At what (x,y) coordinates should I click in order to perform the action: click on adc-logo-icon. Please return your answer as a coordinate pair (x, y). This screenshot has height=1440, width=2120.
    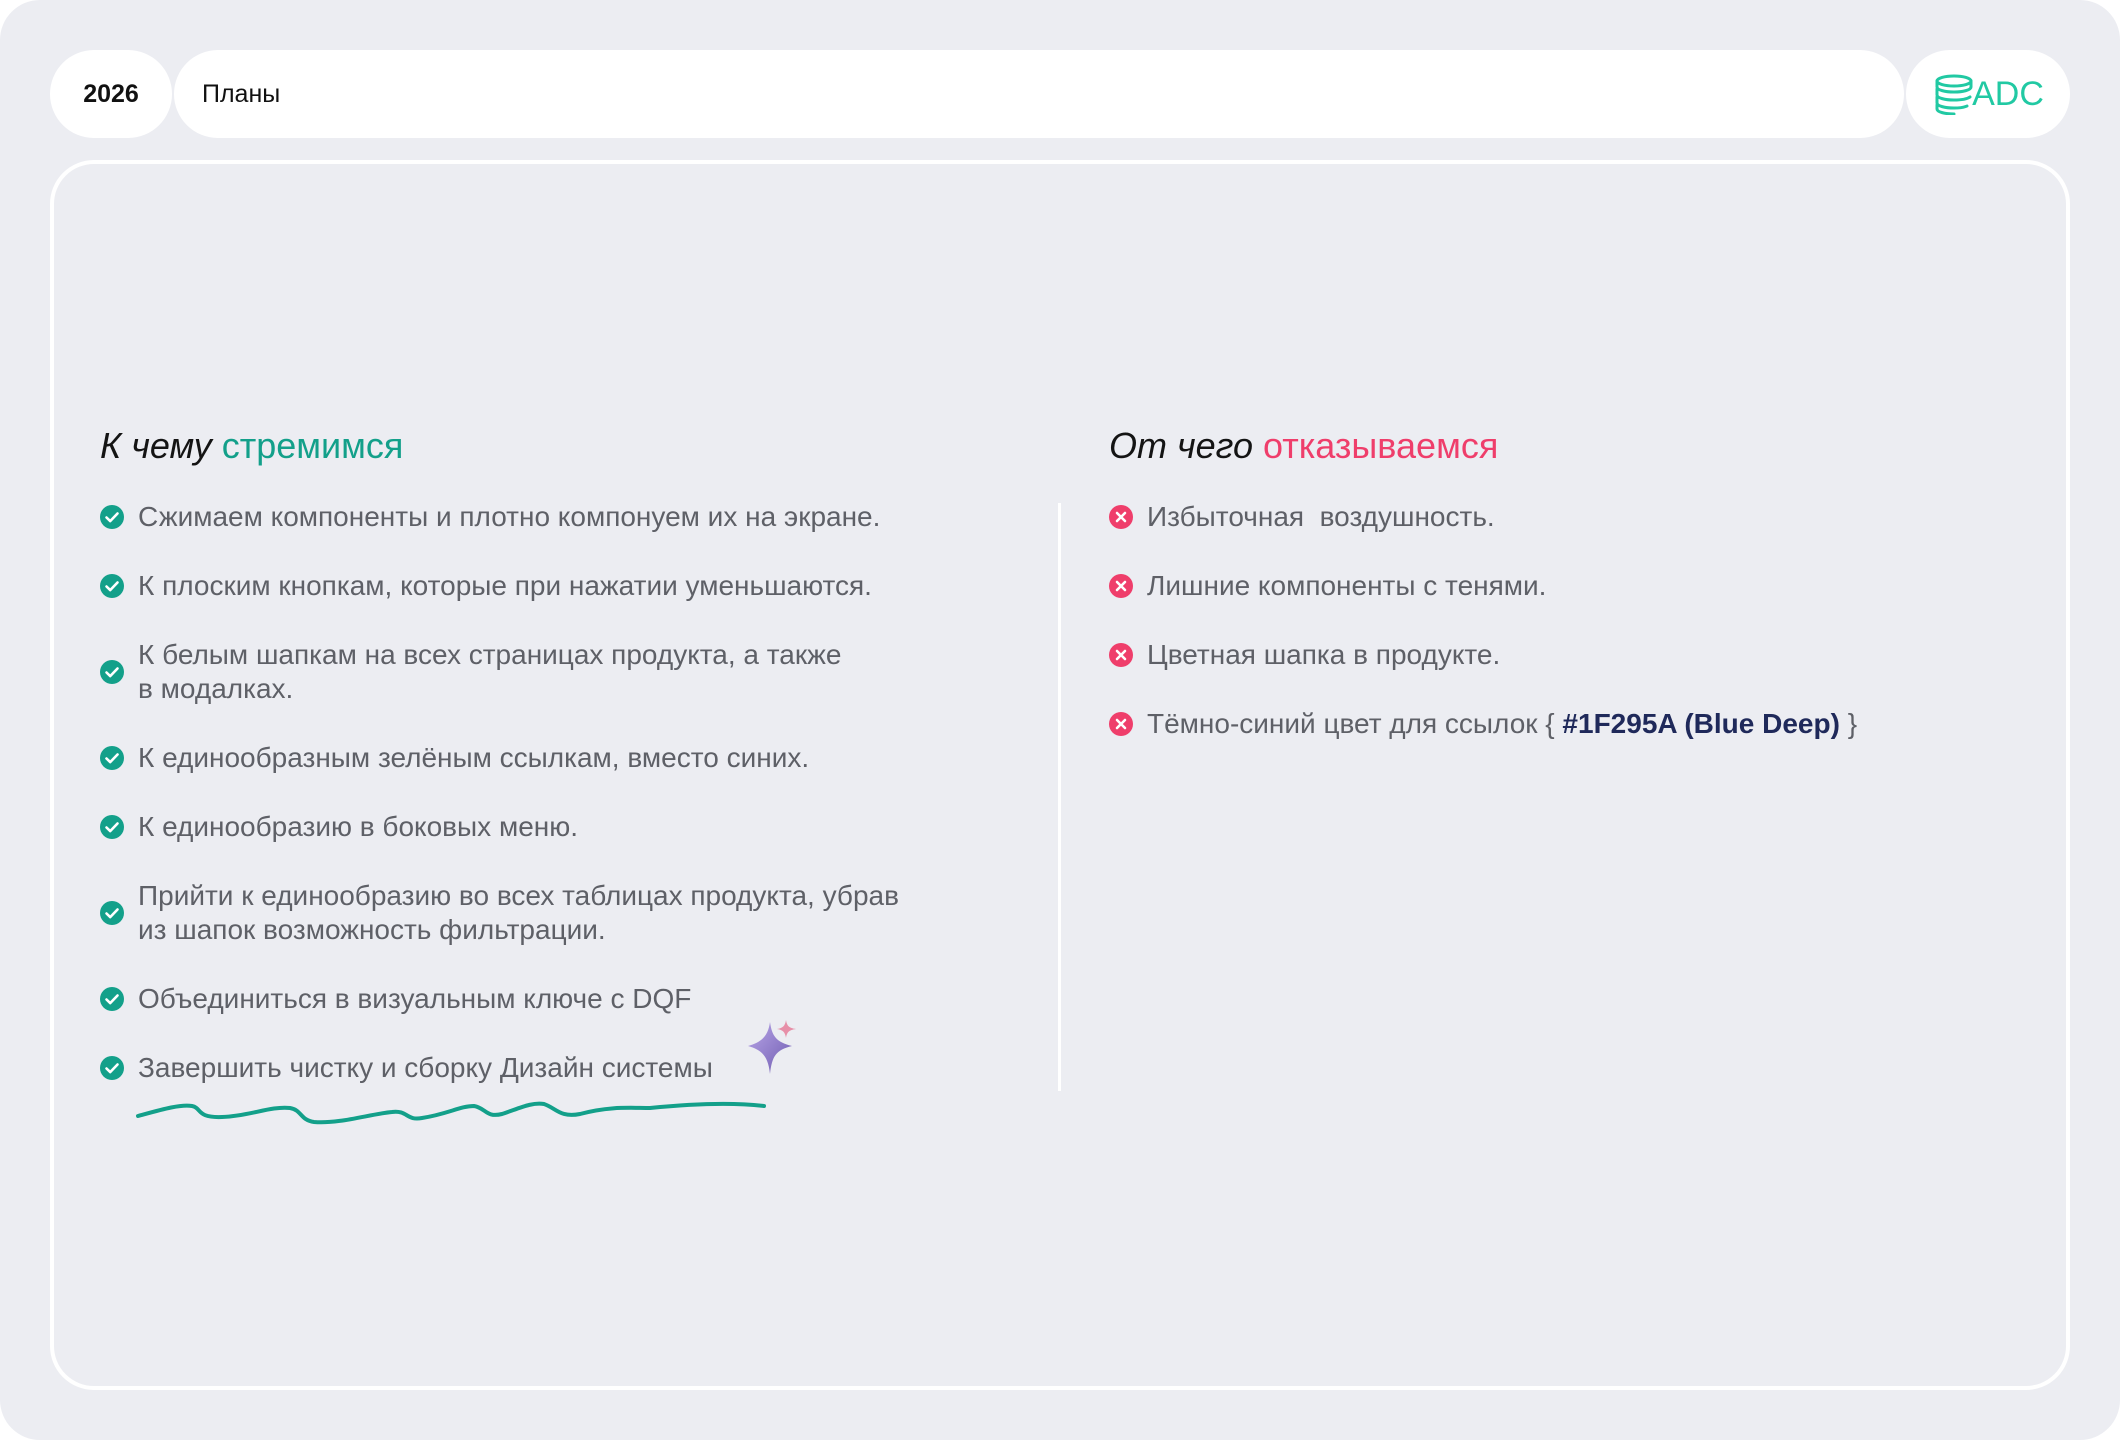
    Looking at the image, I should click on (1954, 94).